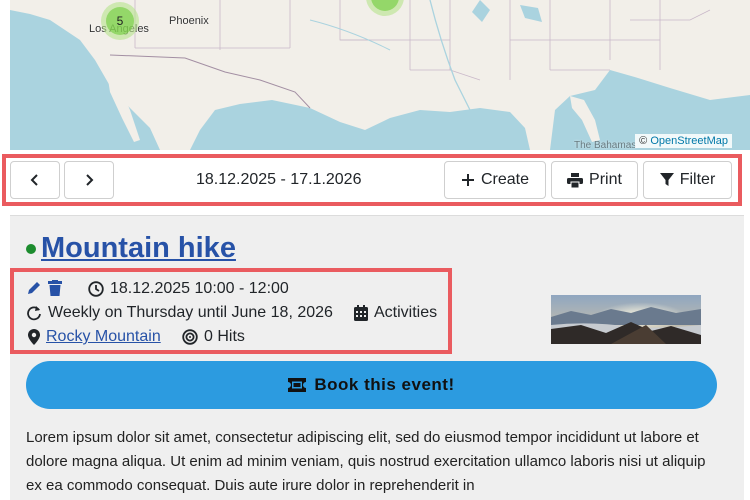 The height and width of the screenshot is (500, 750). Describe the element at coordinates (385, 5) in the screenshot. I see `cluster-count` at that location.